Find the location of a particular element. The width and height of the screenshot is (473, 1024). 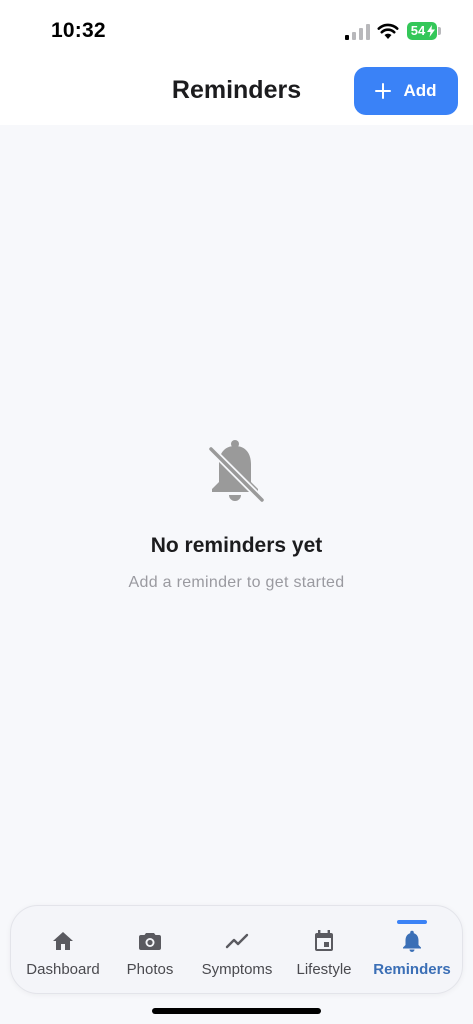

charging-bolt-icon is located at coordinates (431, 31).